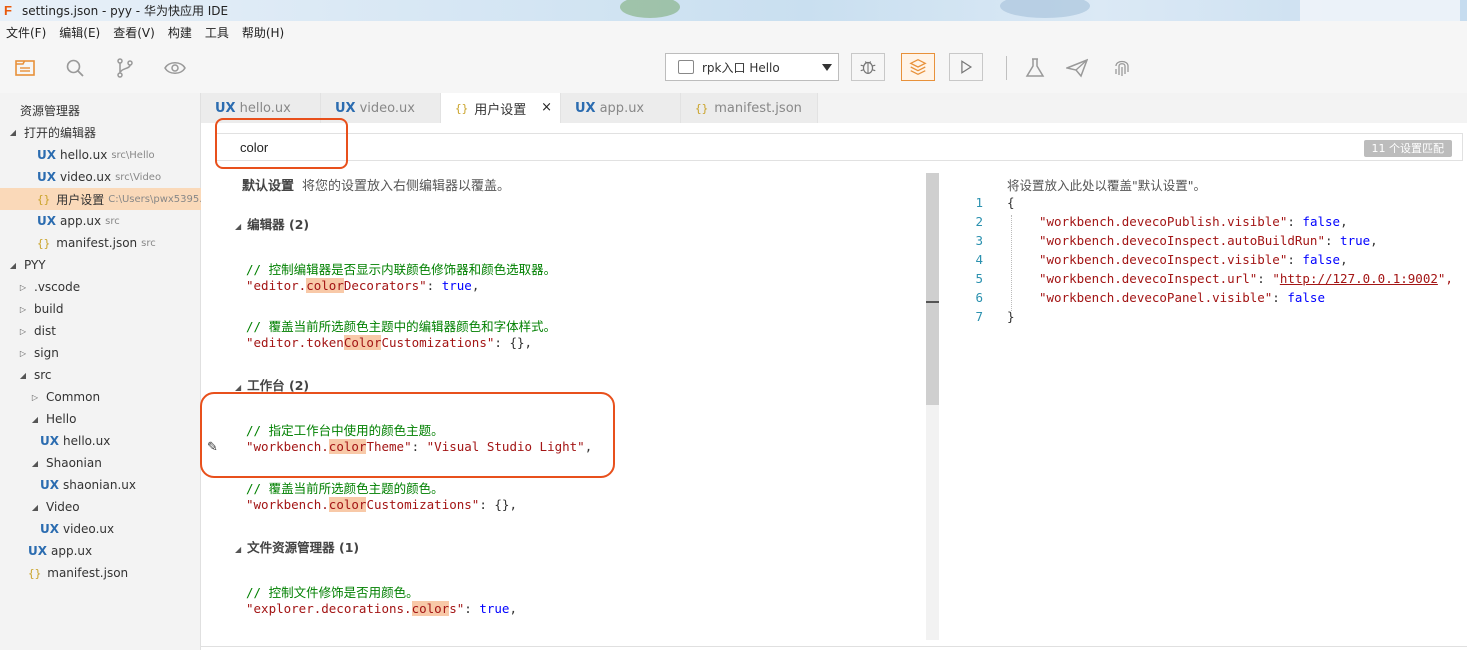  What do you see at coordinates (180, 32) in the screenshot?
I see `menu-build: 构建` at bounding box center [180, 32].